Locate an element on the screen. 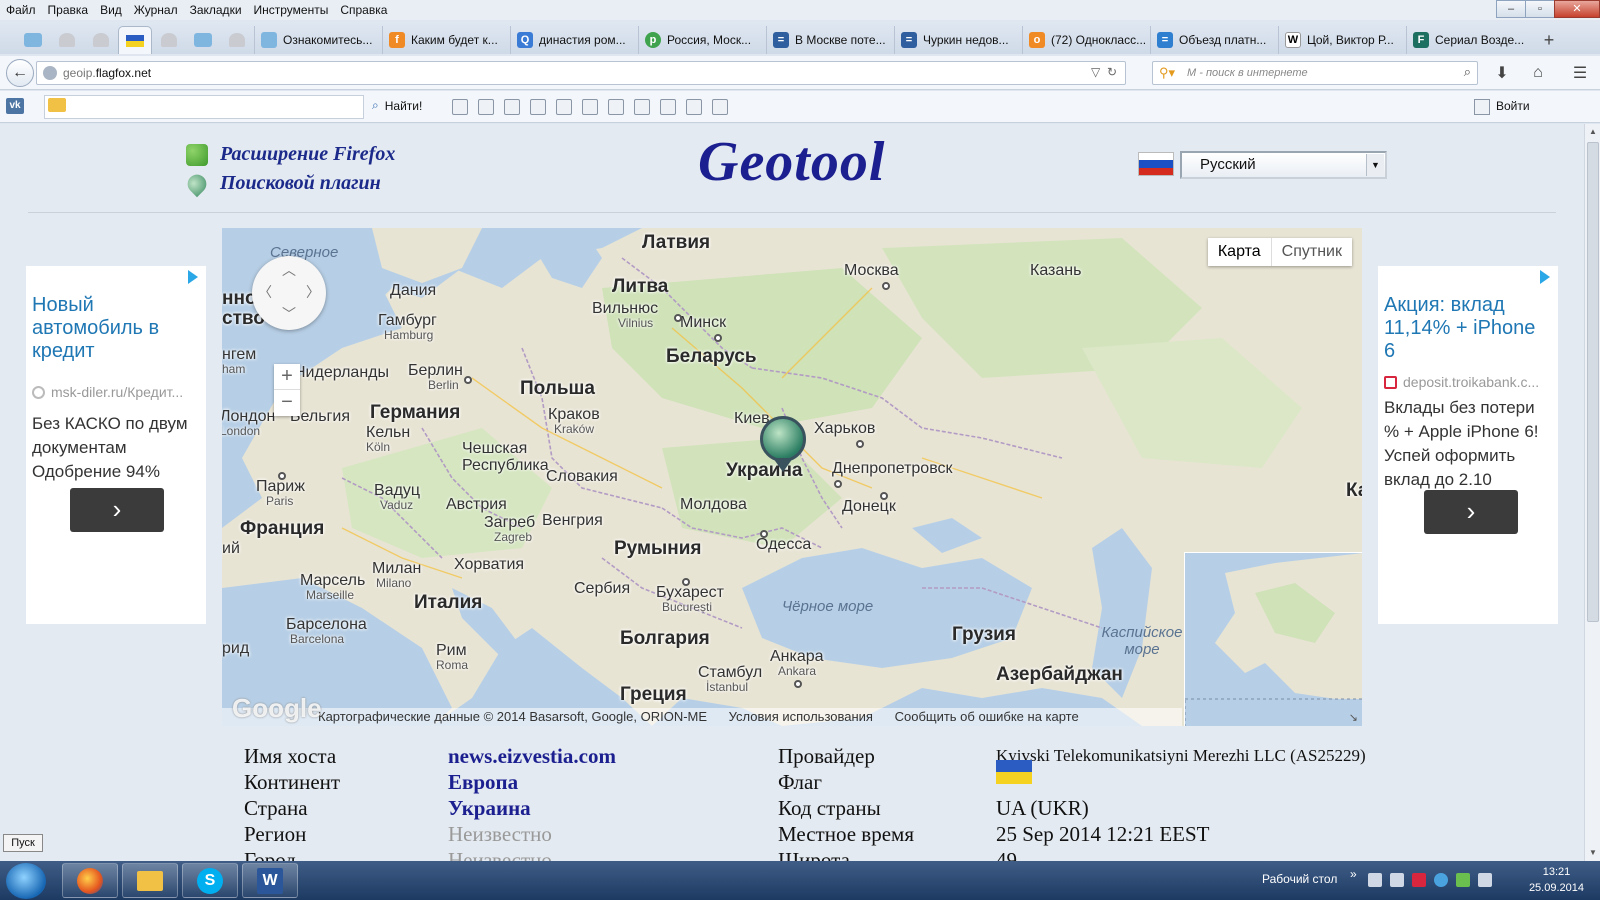 The width and height of the screenshot is (1600, 900). taskbar-firefox-button is located at coordinates (90, 880).